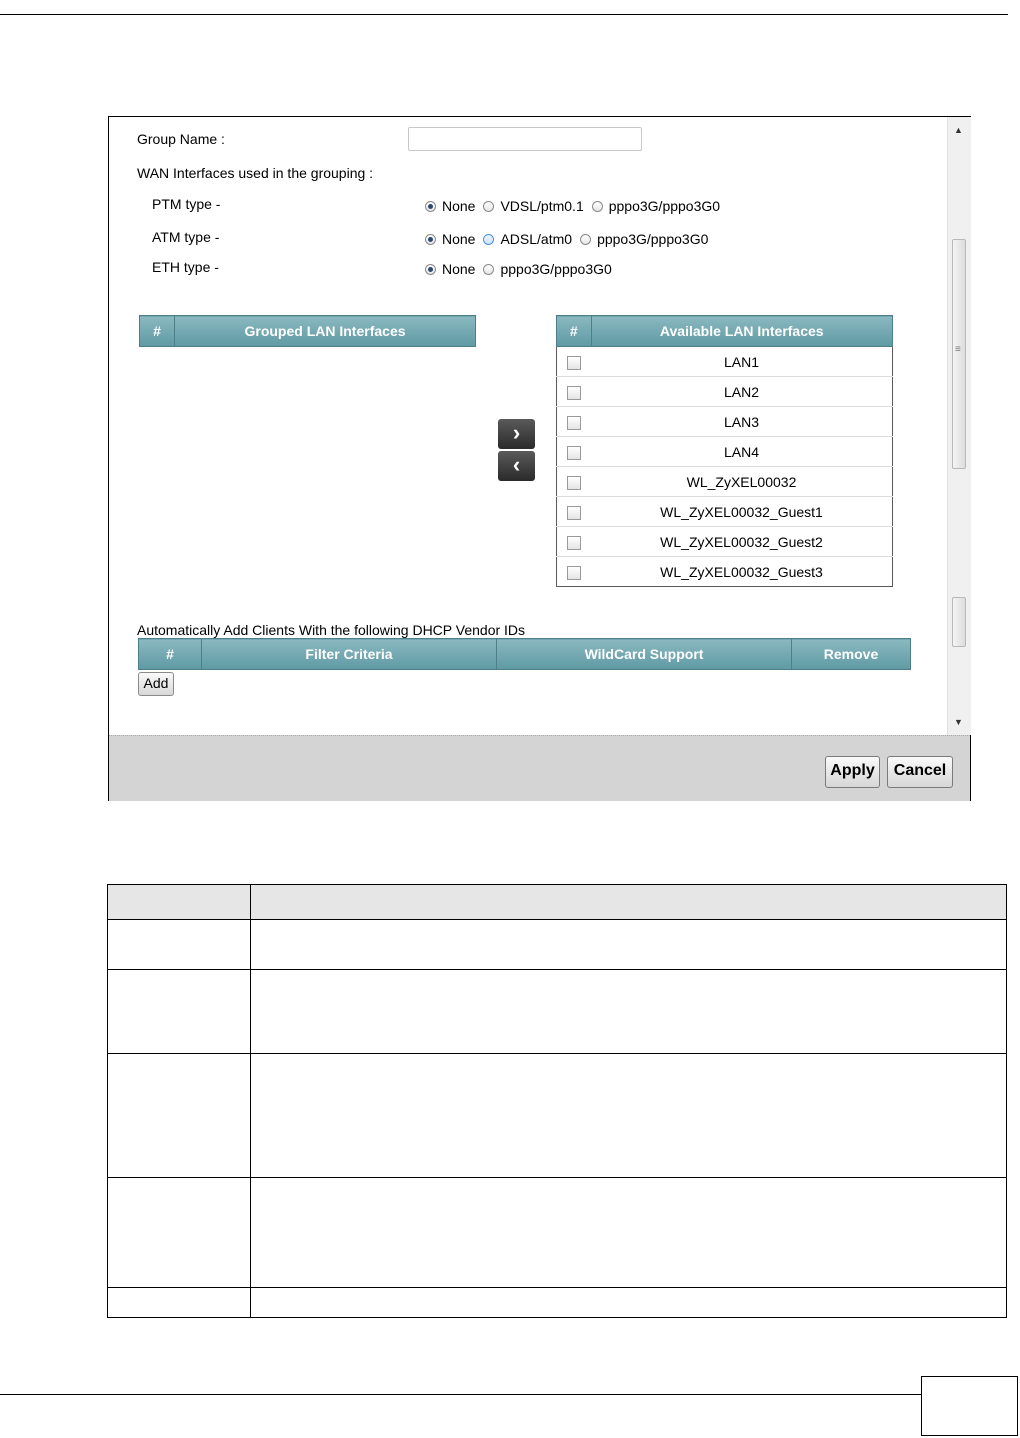 This screenshot has height=1438, width=1020. What do you see at coordinates (574, 392) in the screenshot?
I see `lan2-checkbox` at bounding box center [574, 392].